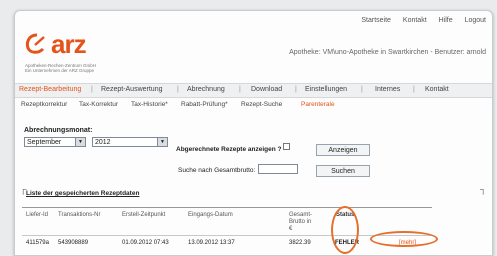 This screenshot has width=497, height=256. Describe the element at coordinates (415, 20) in the screenshot. I see `link-kontakt: Kontakt` at that location.